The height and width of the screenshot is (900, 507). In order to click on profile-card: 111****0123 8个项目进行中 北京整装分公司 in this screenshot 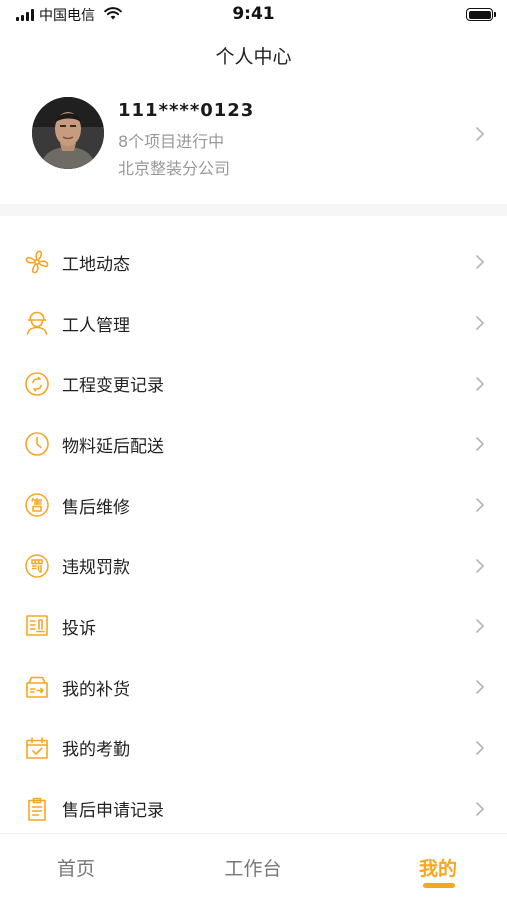, I will do `click(253, 138)`.